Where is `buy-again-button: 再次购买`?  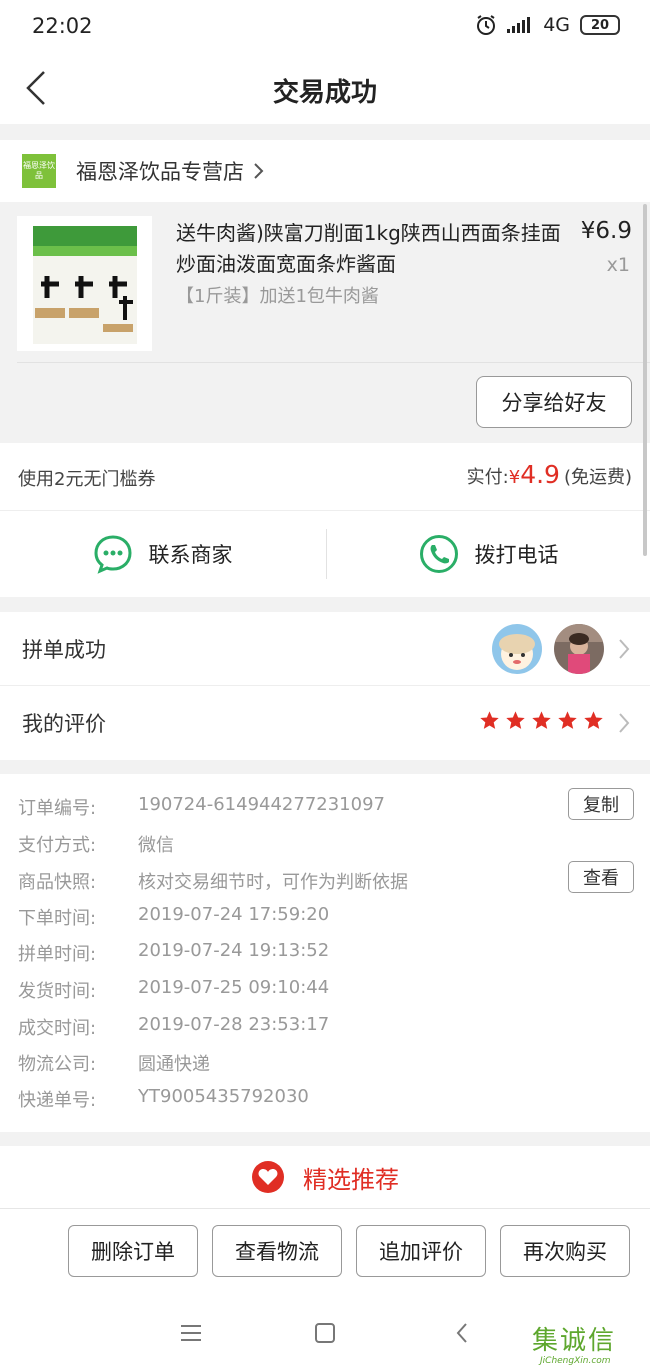
buy-again-button: 再次购买 is located at coordinates (565, 1251).